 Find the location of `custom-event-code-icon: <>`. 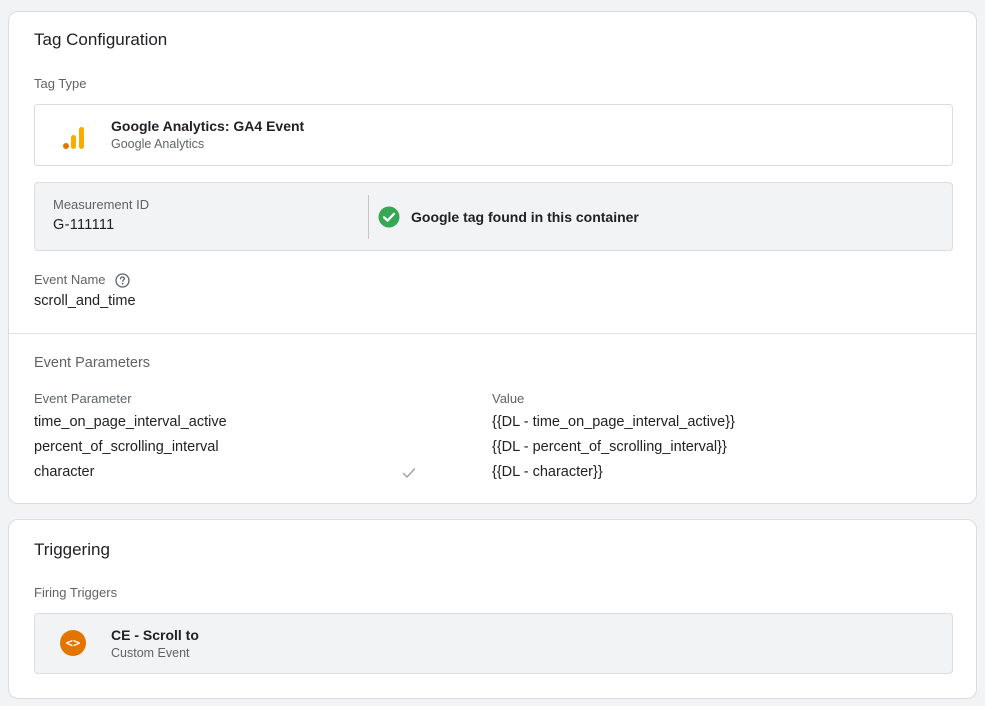

custom-event-code-icon: <> is located at coordinates (73, 643).